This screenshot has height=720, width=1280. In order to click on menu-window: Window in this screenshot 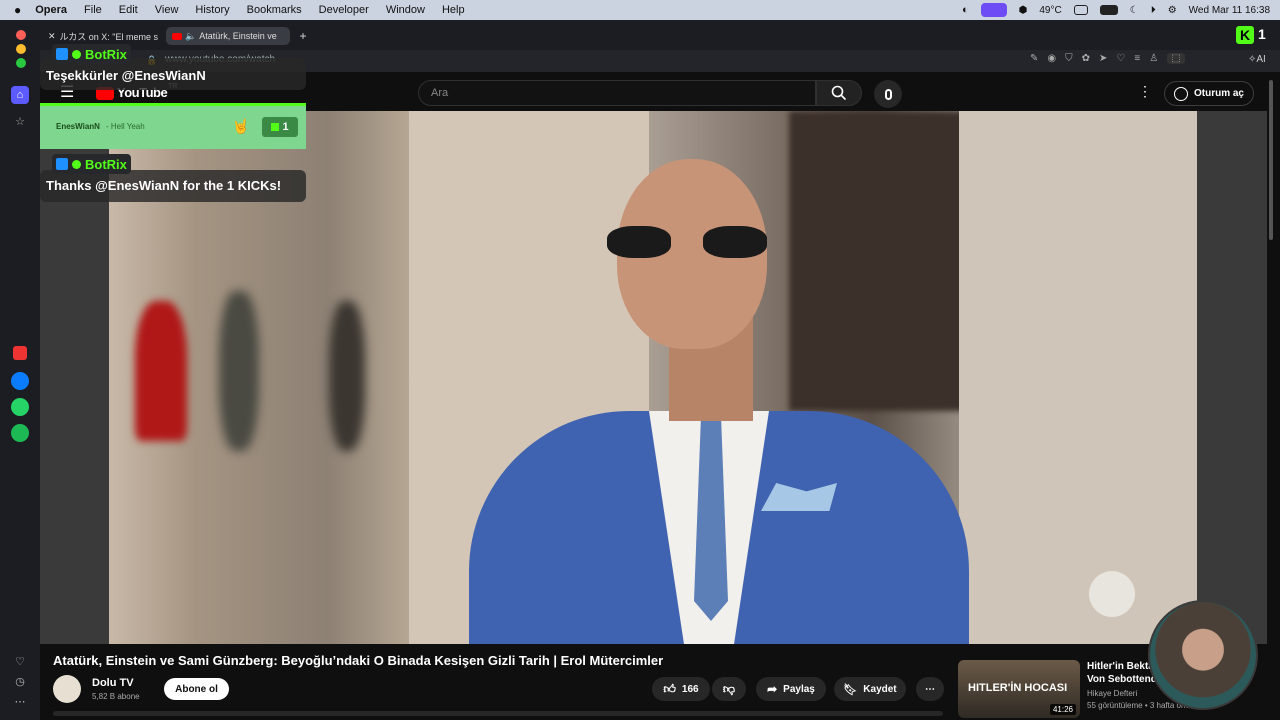, I will do `click(405, 10)`.